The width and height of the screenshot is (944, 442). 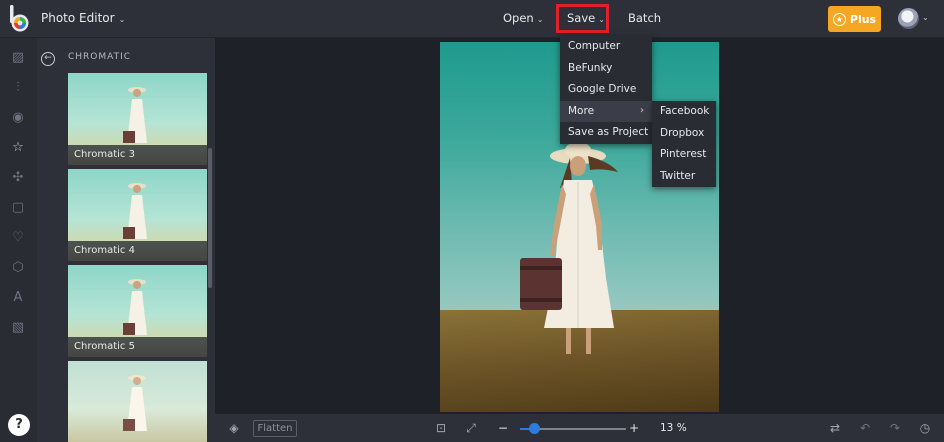 What do you see at coordinates (18, 148) in the screenshot?
I see `star-icon: ☆` at bounding box center [18, 148].